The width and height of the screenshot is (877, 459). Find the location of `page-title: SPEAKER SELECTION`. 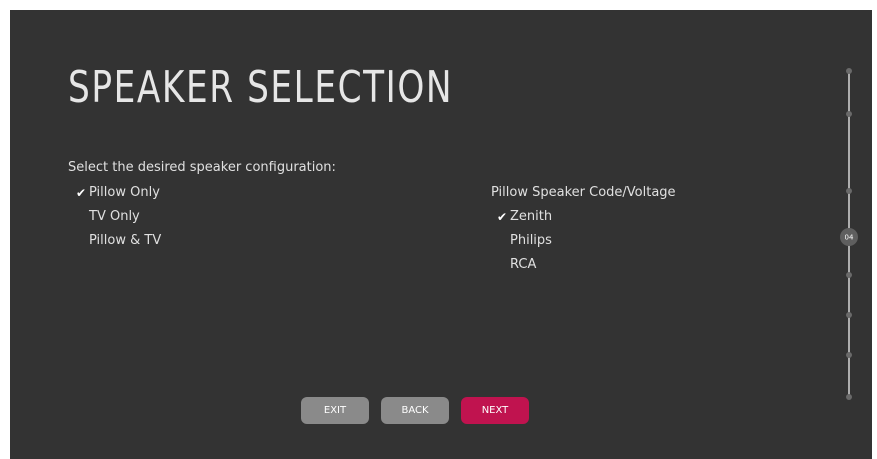

page-title: SPEAKER SELECTION is located at coordinates (261, 87).